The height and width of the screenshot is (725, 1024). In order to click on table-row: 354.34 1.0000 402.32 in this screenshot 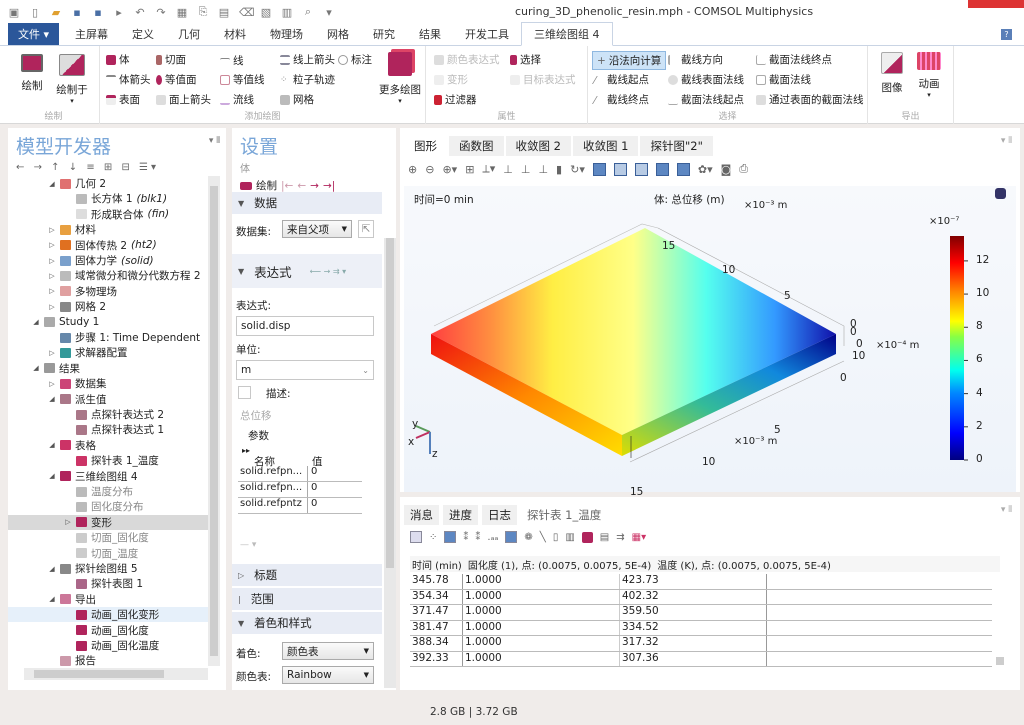, I will do `click(701, 597)`.